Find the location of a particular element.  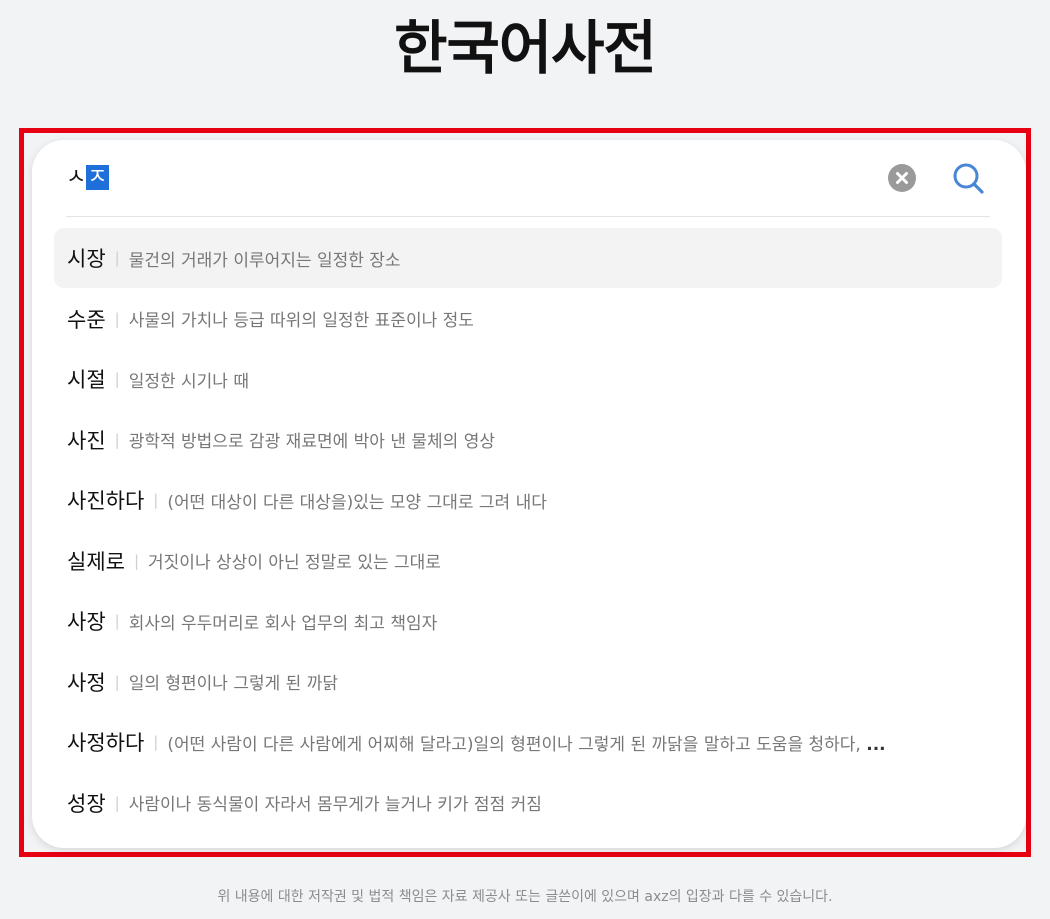

circle-x-icon is located at coordinates (902, 178).